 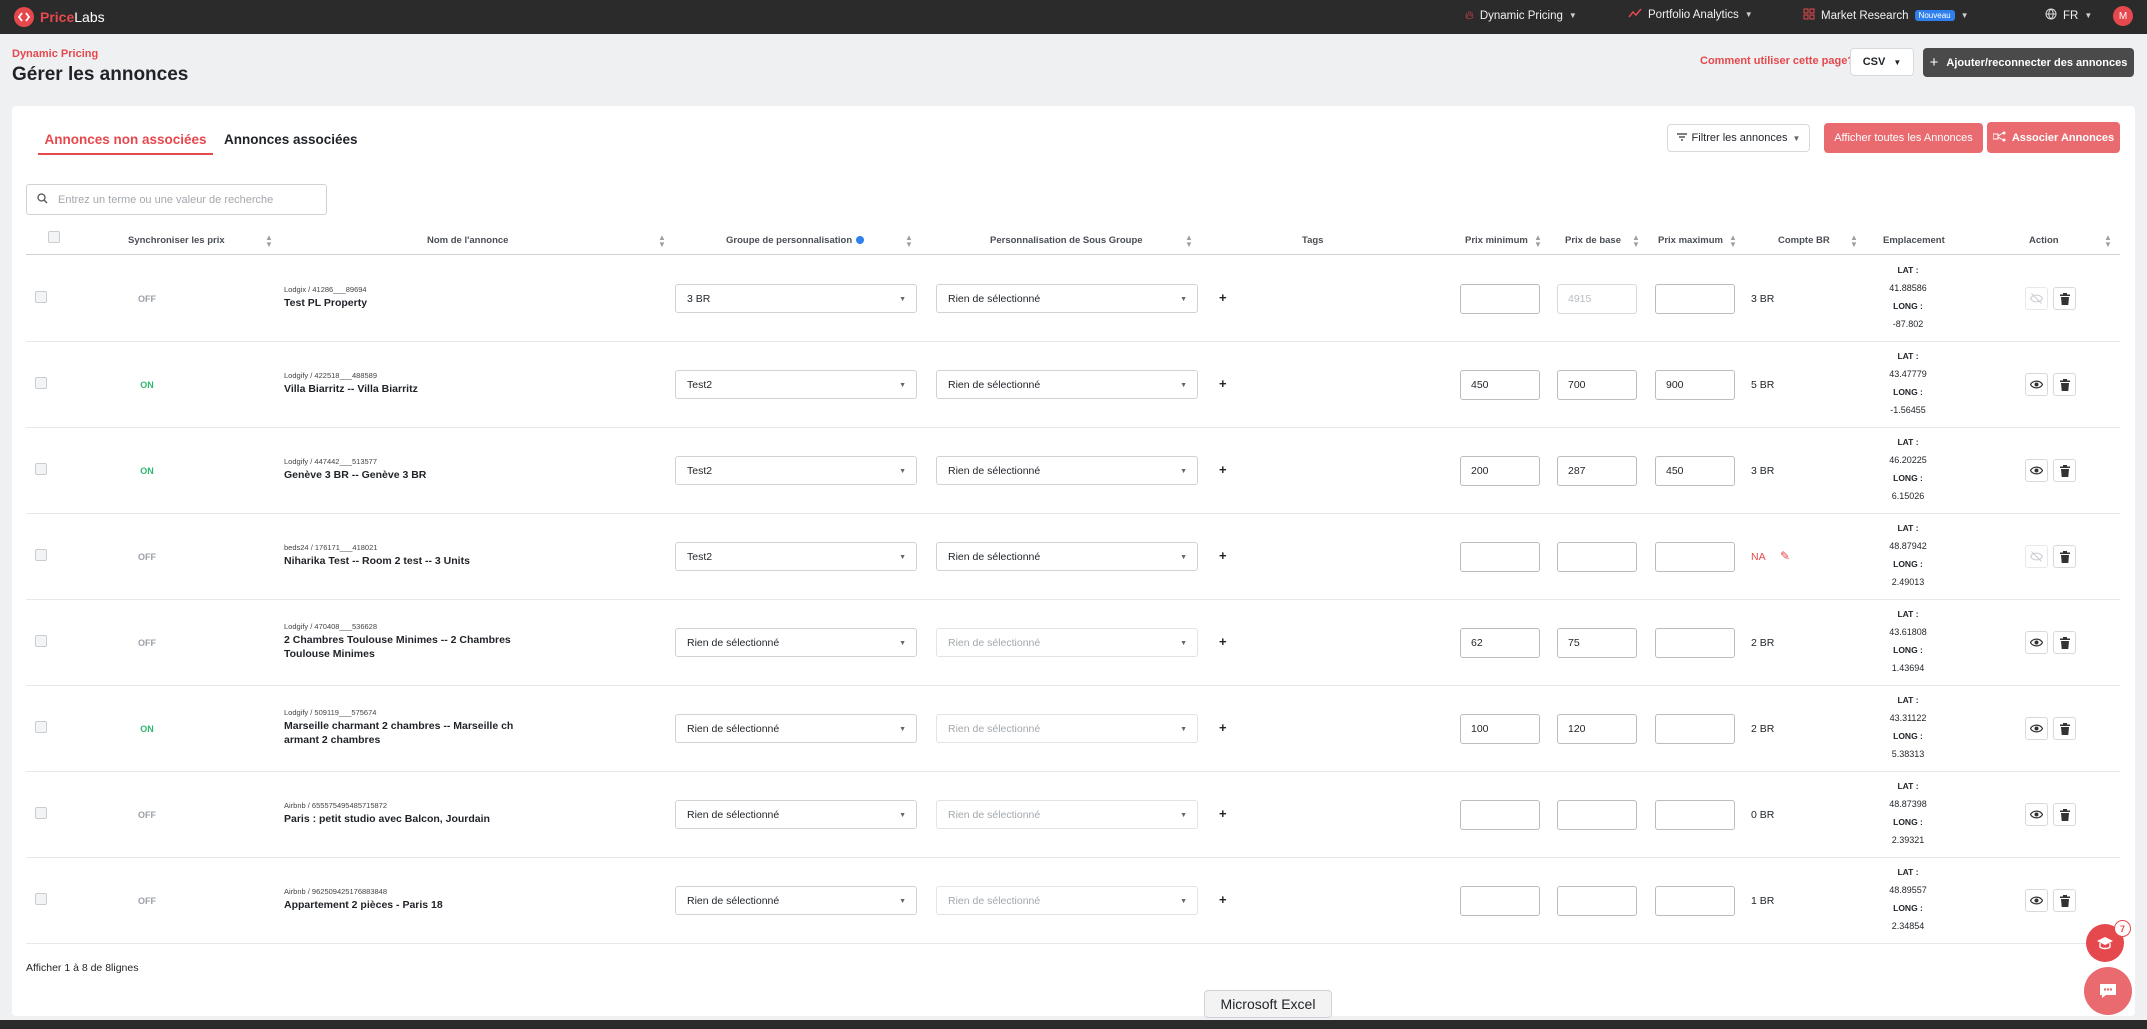 What do you see at coordinates (1738, 138) in the screenshot?
I see `filter-listings-button: Filtrer les annonces ▼` at bounding box center [1738, 138].